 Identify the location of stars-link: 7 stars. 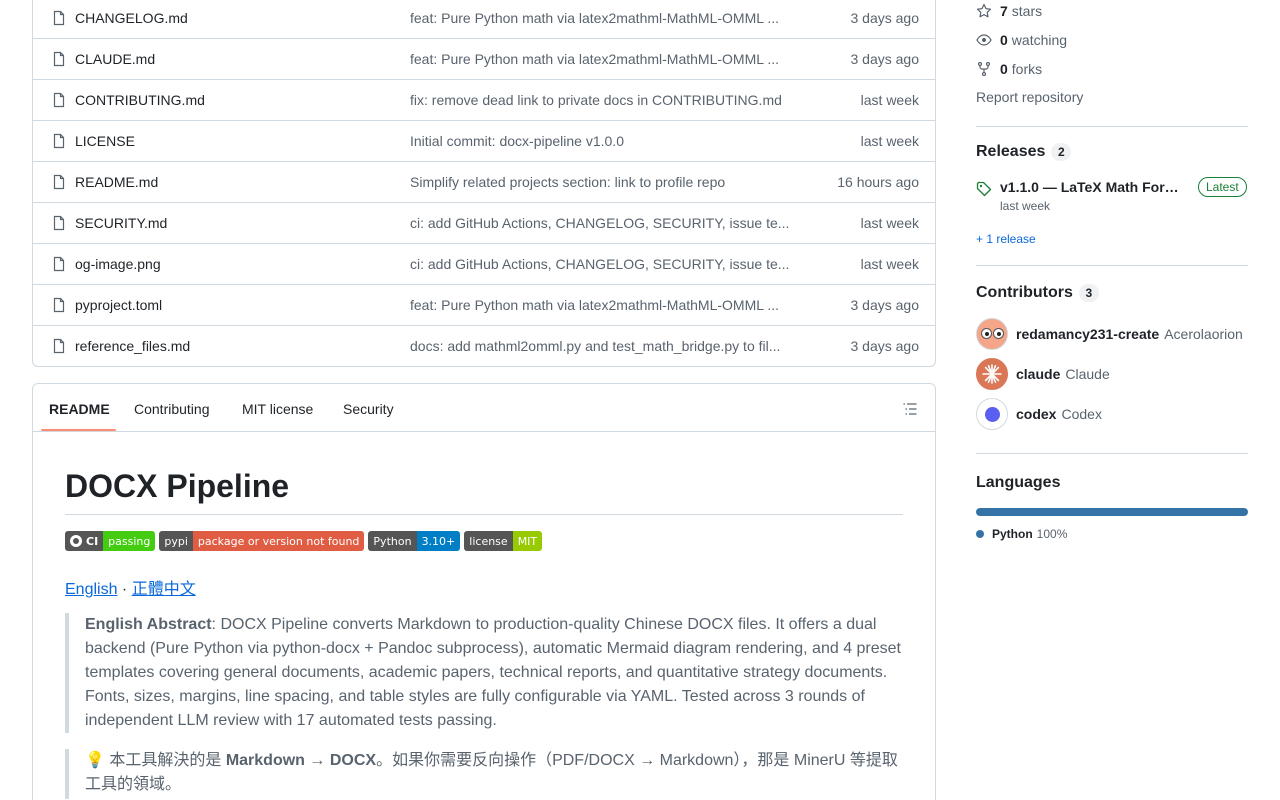
(1009, 11).